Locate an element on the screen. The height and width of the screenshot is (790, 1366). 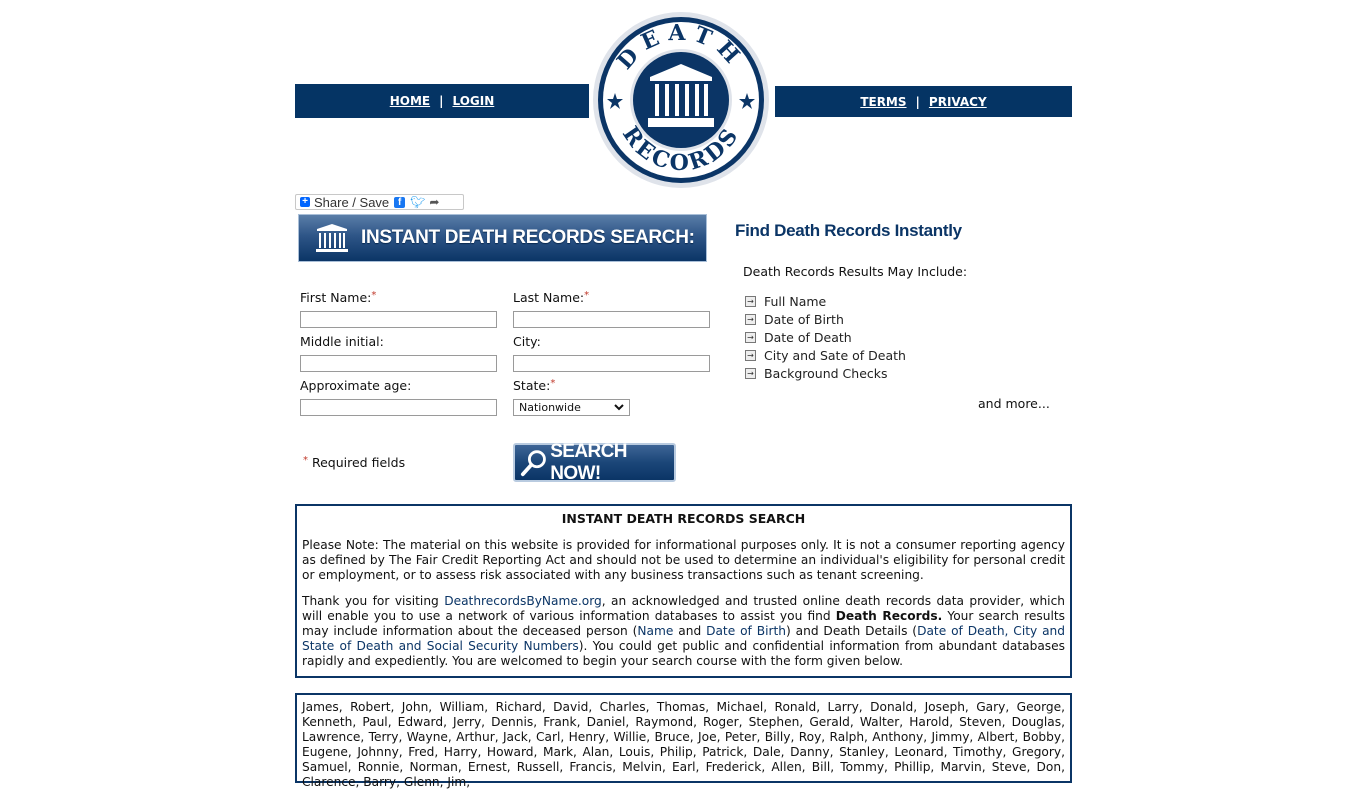
nav-home-link: HOME is located at coordinates (410, 101).